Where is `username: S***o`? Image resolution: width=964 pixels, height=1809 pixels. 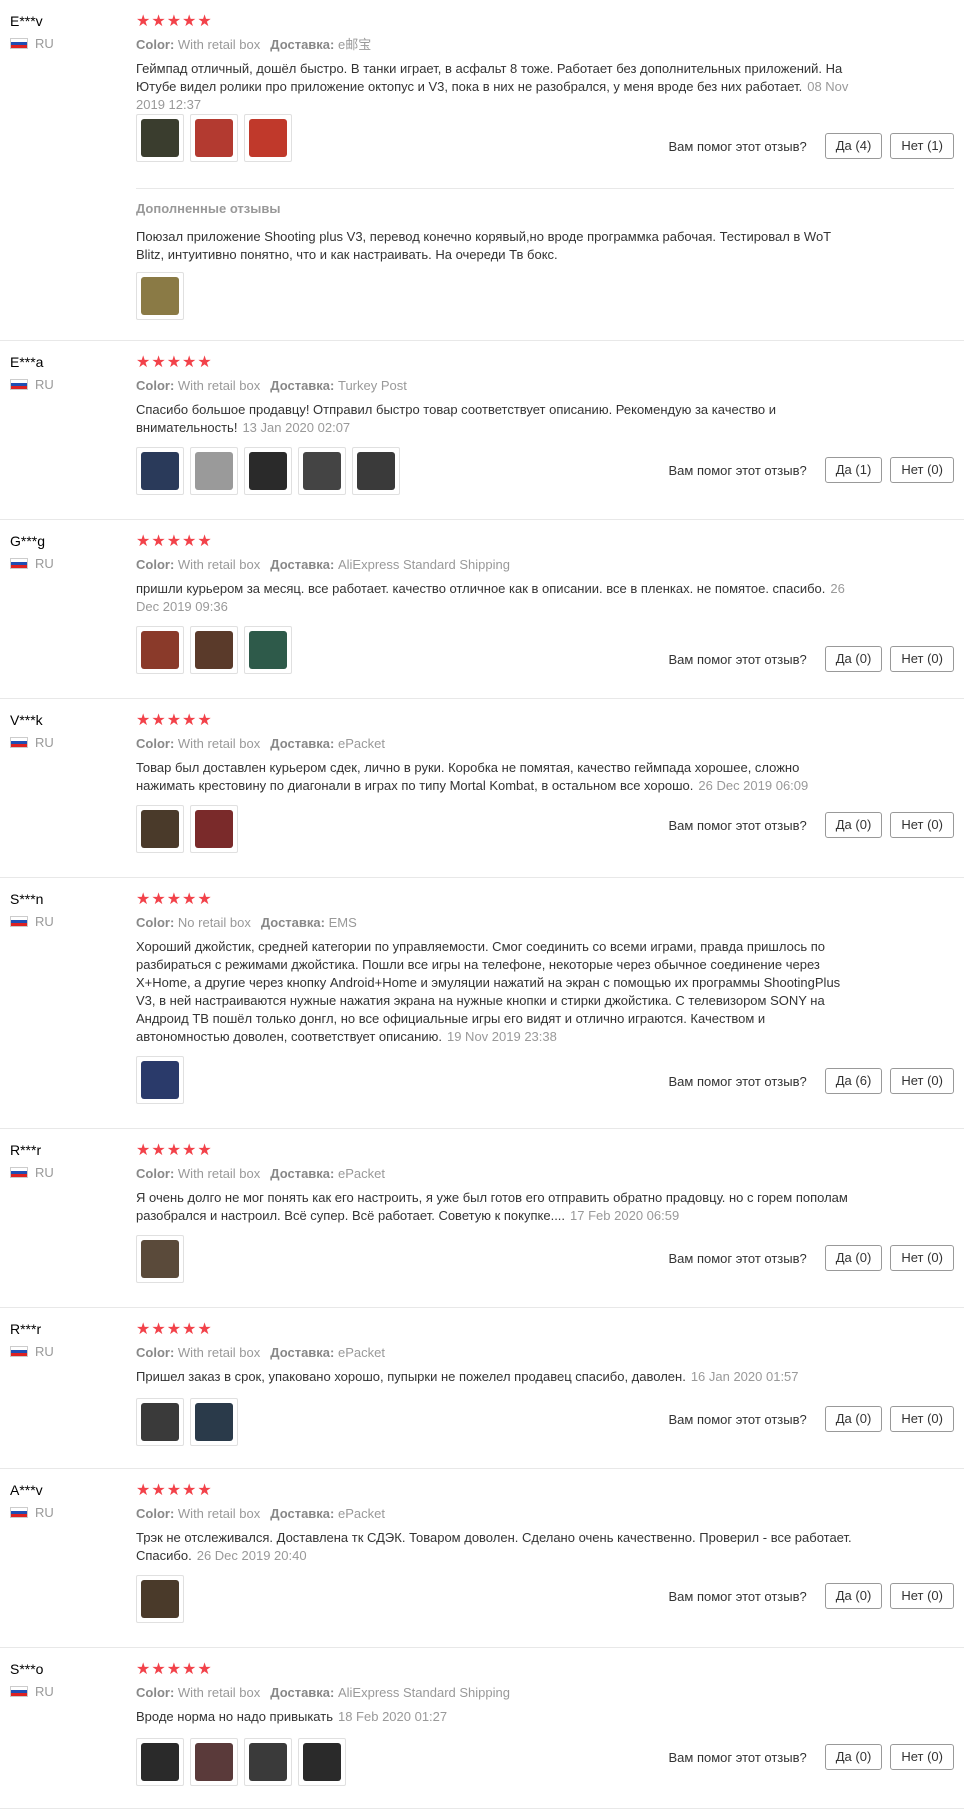
username: S***o is located at coordinates (32, 1669).